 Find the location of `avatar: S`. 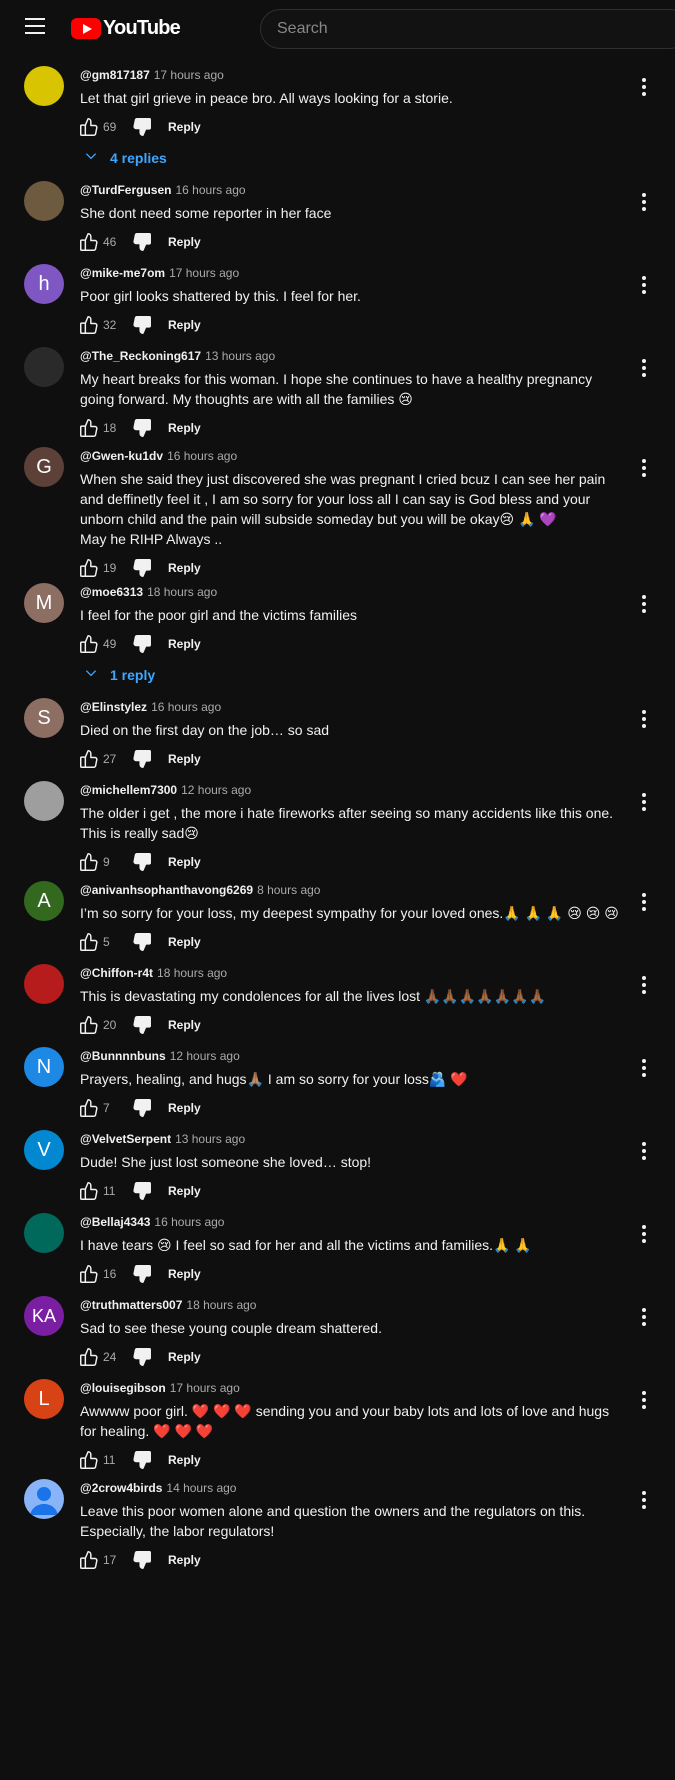

avatar: S is located at coordinates (44, 718).